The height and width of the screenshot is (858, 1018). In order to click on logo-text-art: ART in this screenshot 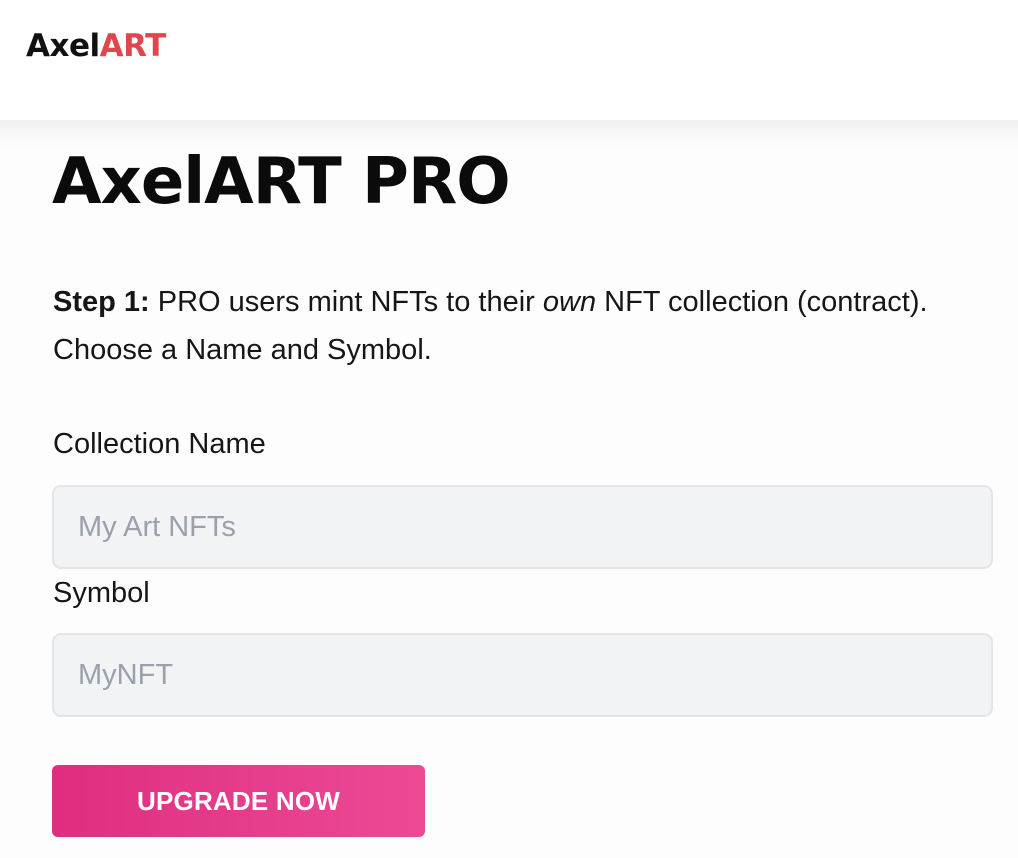, I will do `click(133, 46)`.